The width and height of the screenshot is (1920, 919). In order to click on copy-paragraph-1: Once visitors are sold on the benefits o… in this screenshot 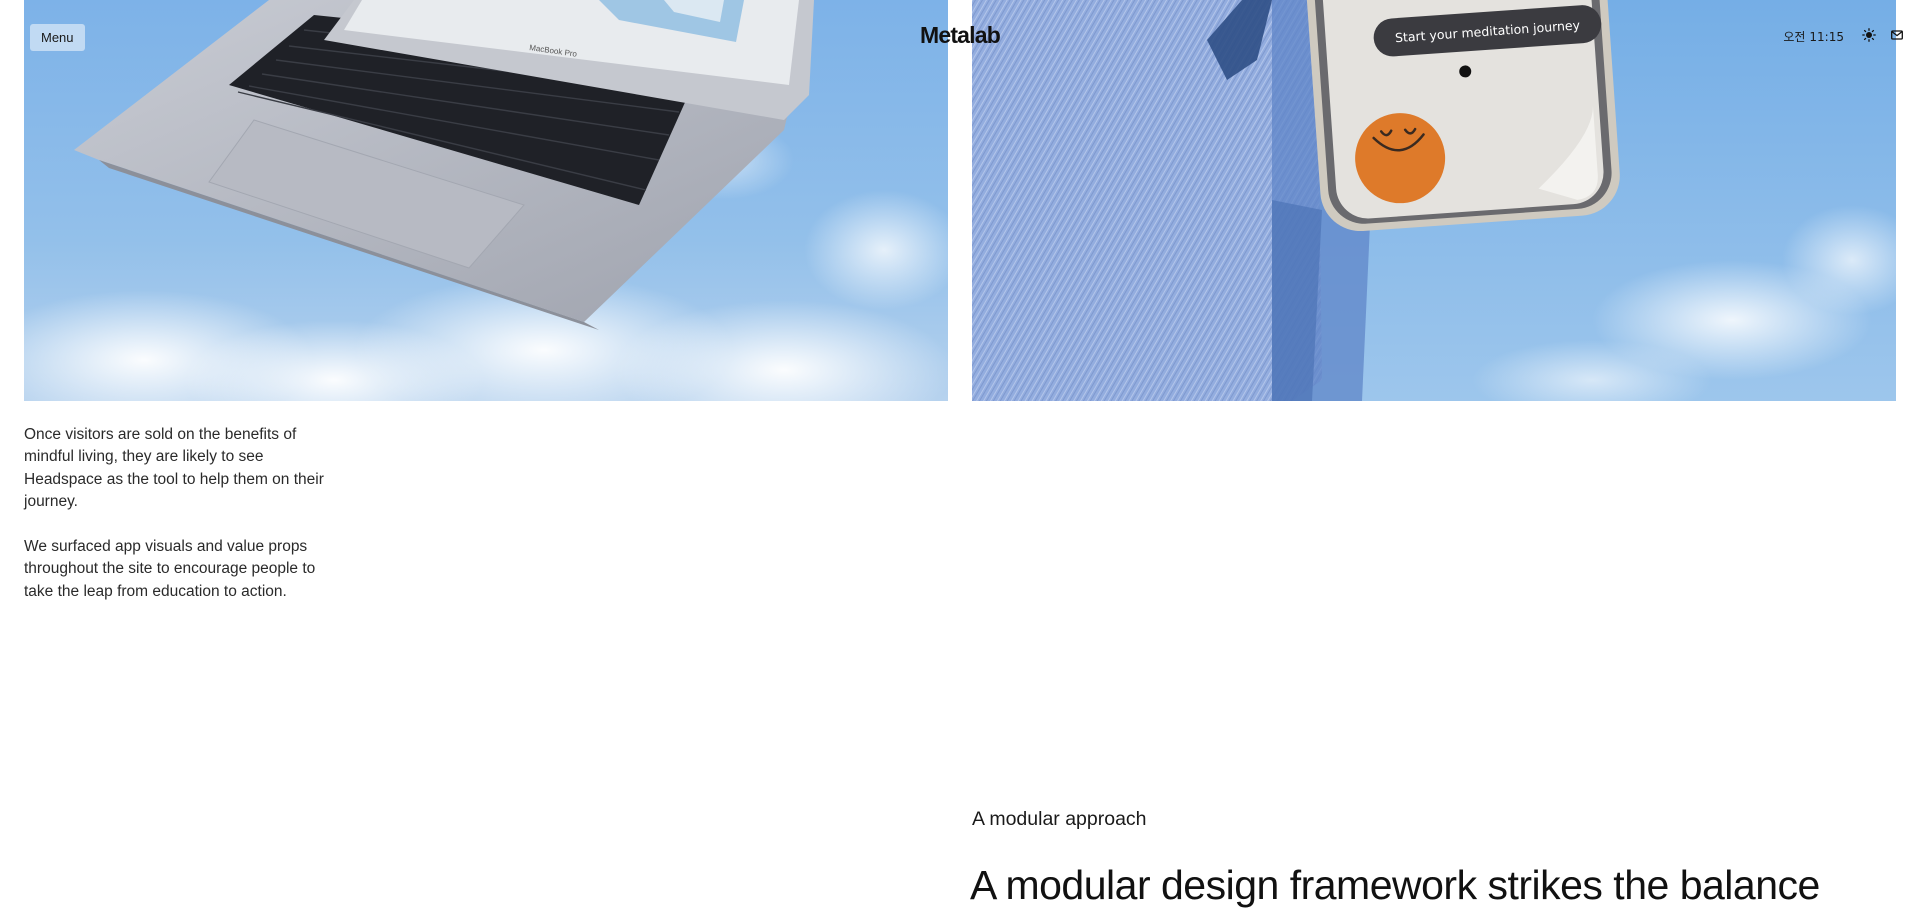, I will do `click(174, 468)`.